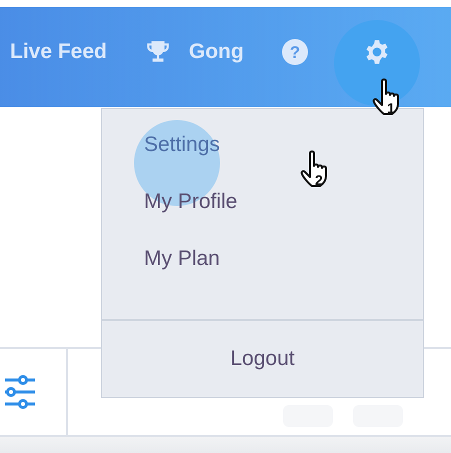  I want to click on logout-menu-item: Logout, so click(262, 359).